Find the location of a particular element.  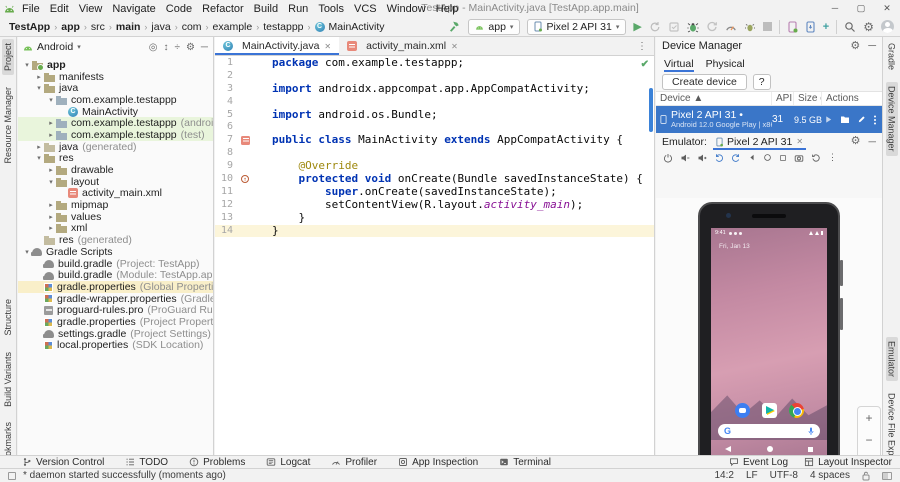

project-tree-item: ▸ com.example.testappp (test) is located at coordinates (115, 135).